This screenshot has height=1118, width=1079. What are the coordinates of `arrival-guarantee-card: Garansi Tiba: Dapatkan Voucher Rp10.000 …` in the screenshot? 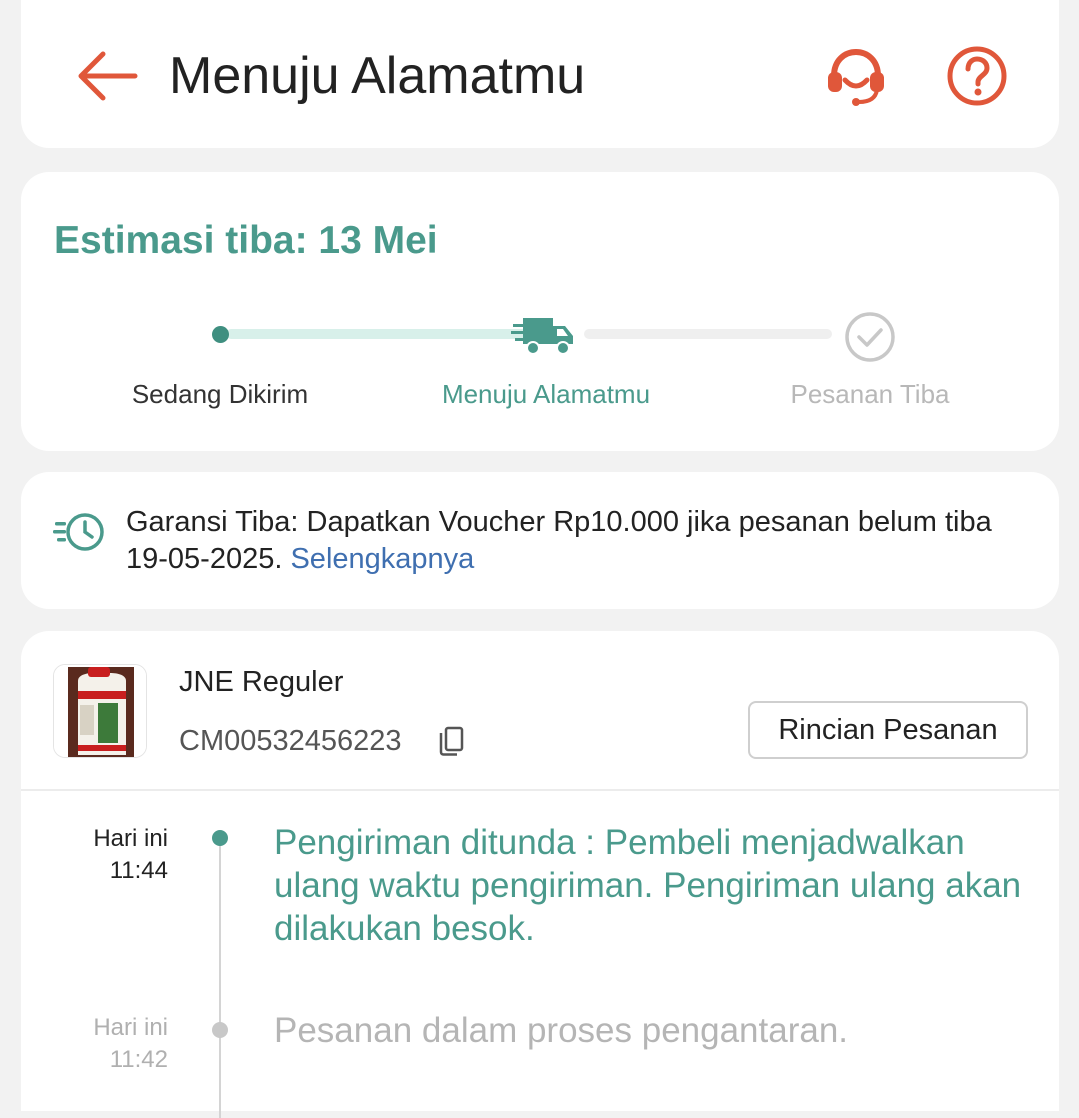 It's located at (540, 540).